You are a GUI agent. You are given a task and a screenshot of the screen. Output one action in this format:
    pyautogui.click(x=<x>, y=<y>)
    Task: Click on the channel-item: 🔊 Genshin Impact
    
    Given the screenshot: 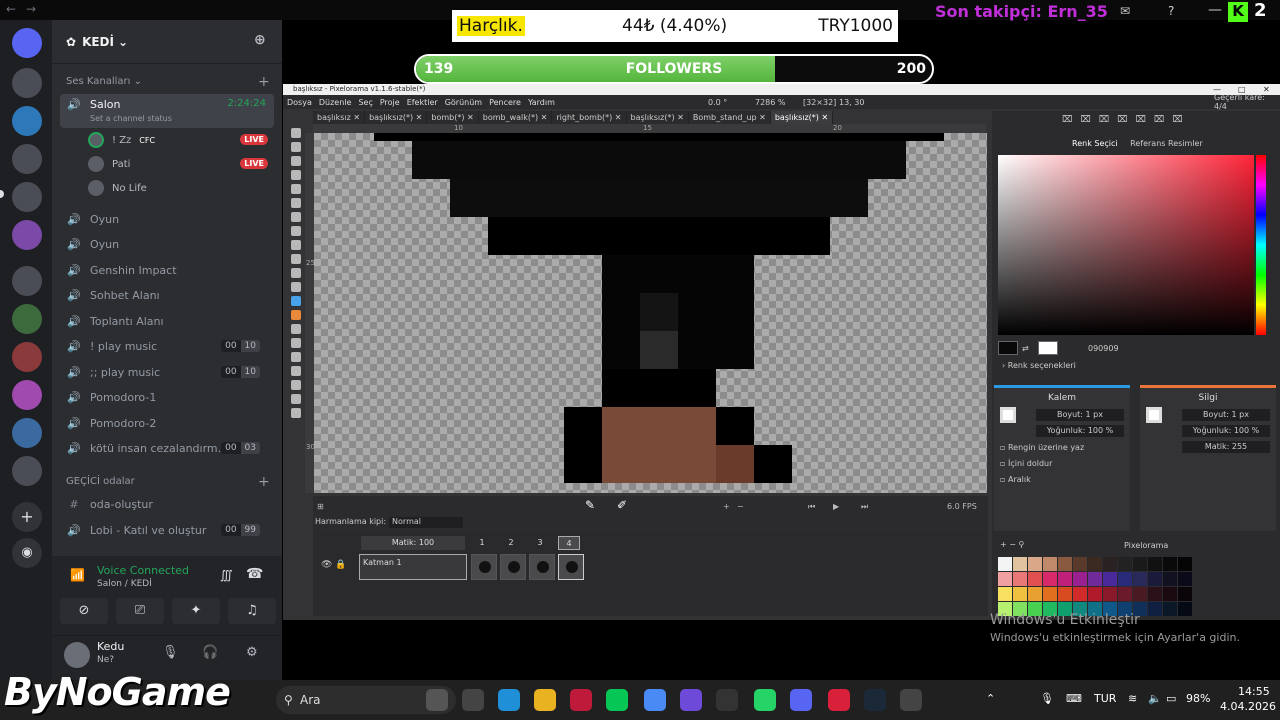 What is the action you would take?
    pyautogui.click(x=167, y=270)
    